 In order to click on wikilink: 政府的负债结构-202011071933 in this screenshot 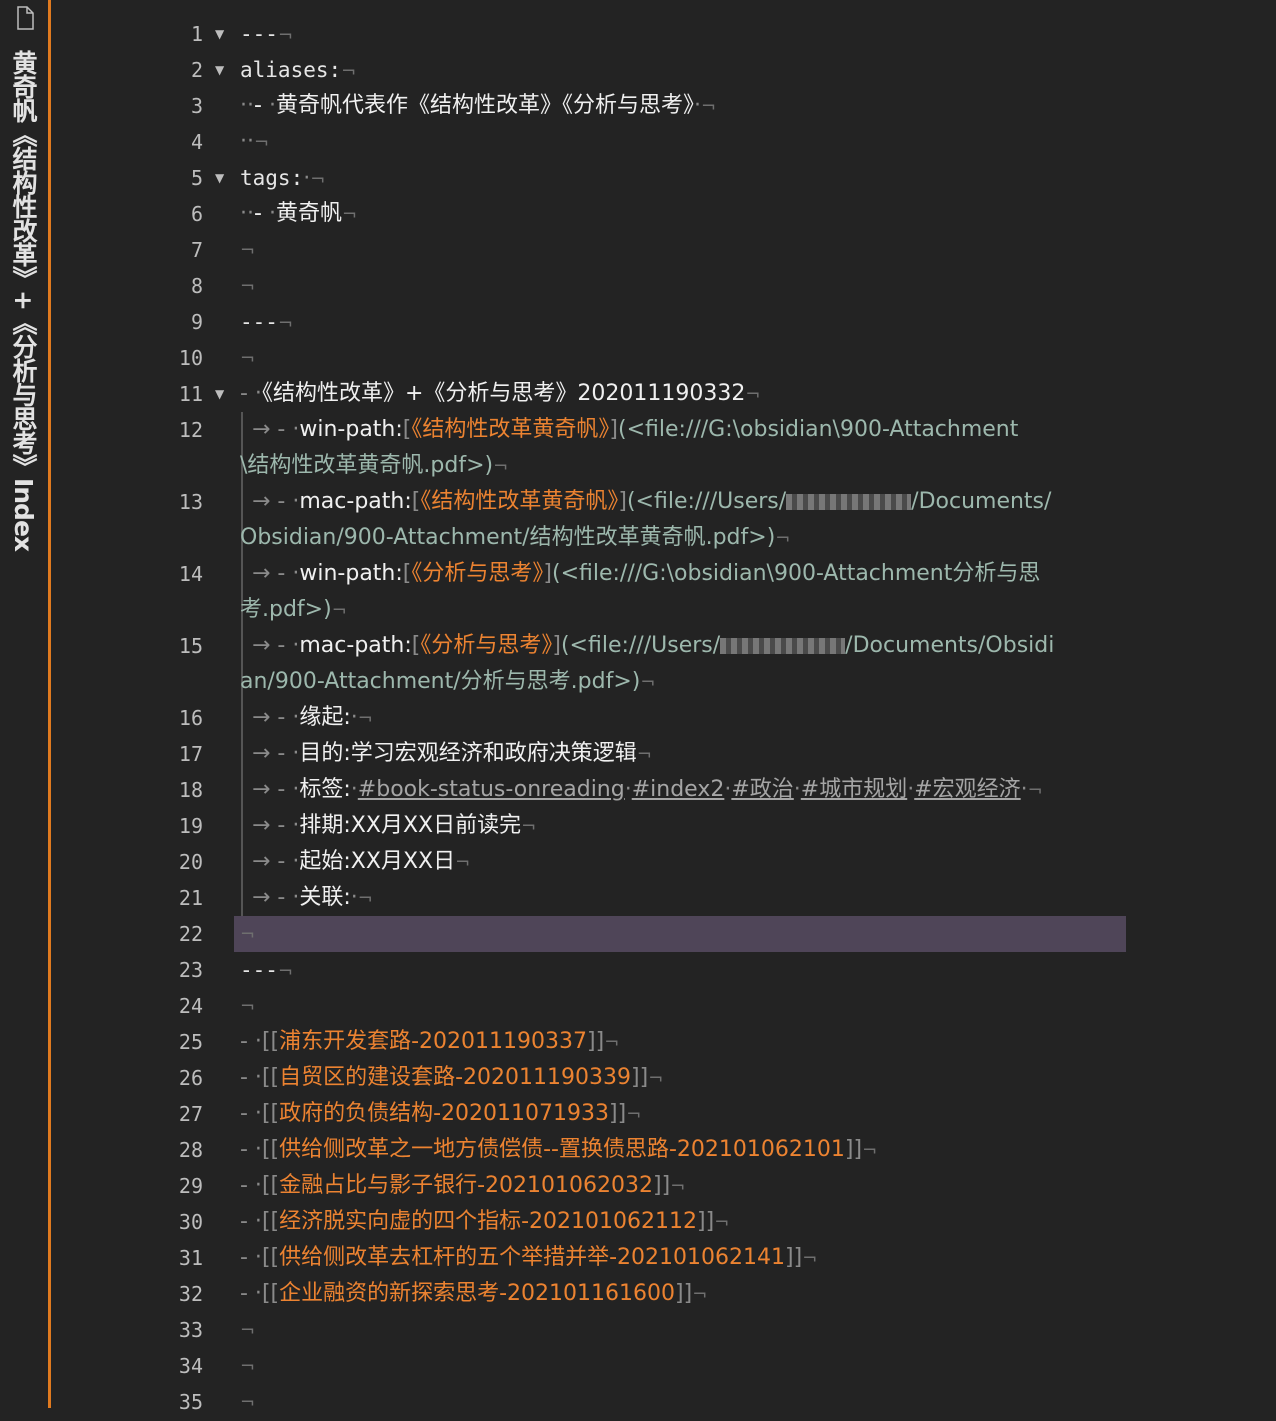, I will do `click(444, 1113)`.